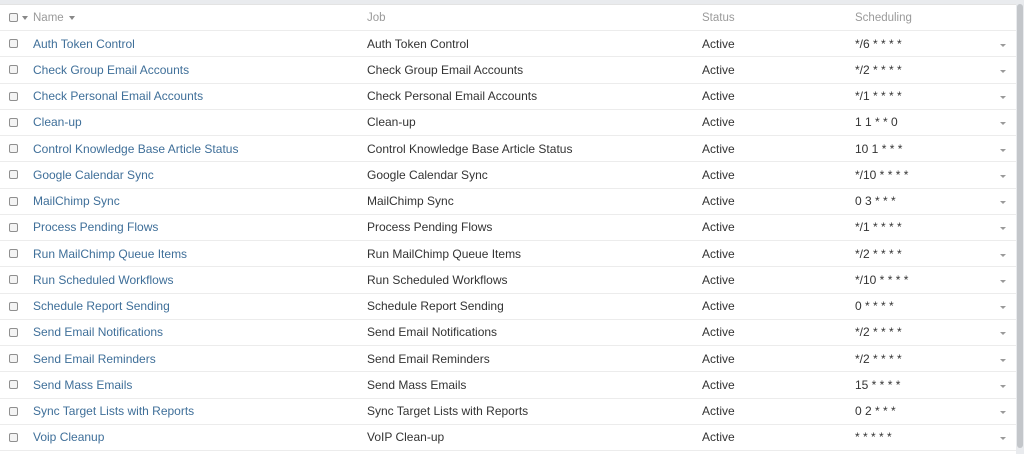 The width and height of the screenshot is (1024, 454). I want to click on row-name-link: Send Mass Emails, so click(82, 385).